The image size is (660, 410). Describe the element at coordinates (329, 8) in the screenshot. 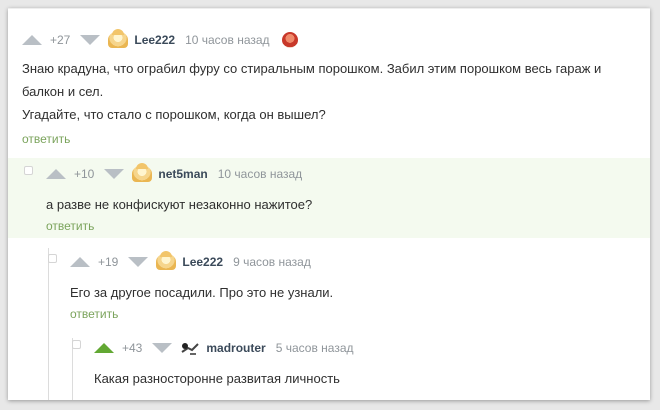

I see `divider` at that location.